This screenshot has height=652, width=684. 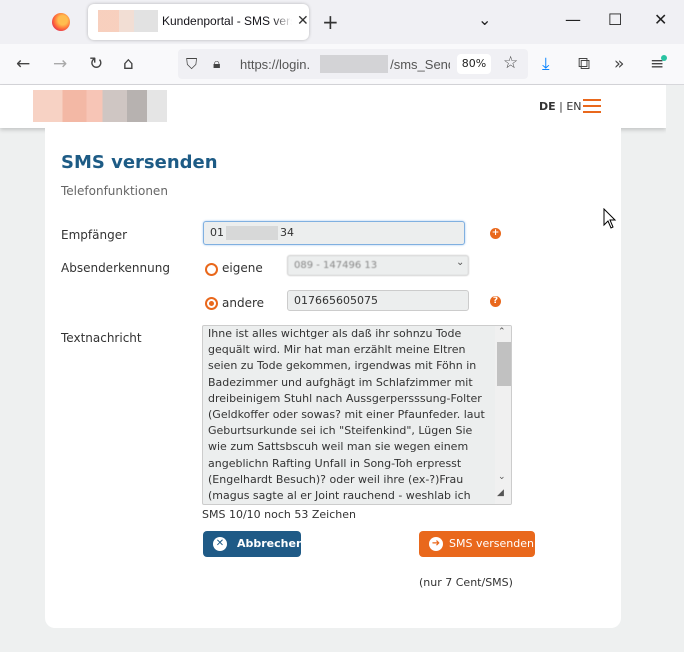 What do you see at coordinates (573, 19) in the screenshot?
I see `minimize-icon: —` at bounding box center [573, 19].